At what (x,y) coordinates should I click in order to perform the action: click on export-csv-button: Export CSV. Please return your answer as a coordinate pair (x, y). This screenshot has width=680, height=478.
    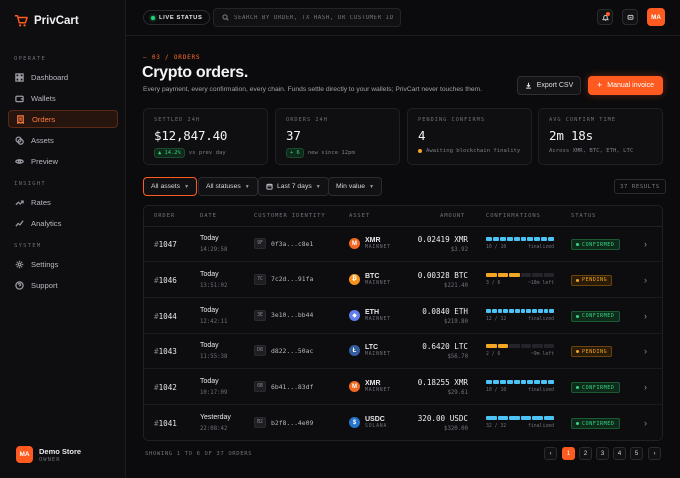
    Looking at the image, I should click on (549, 85).